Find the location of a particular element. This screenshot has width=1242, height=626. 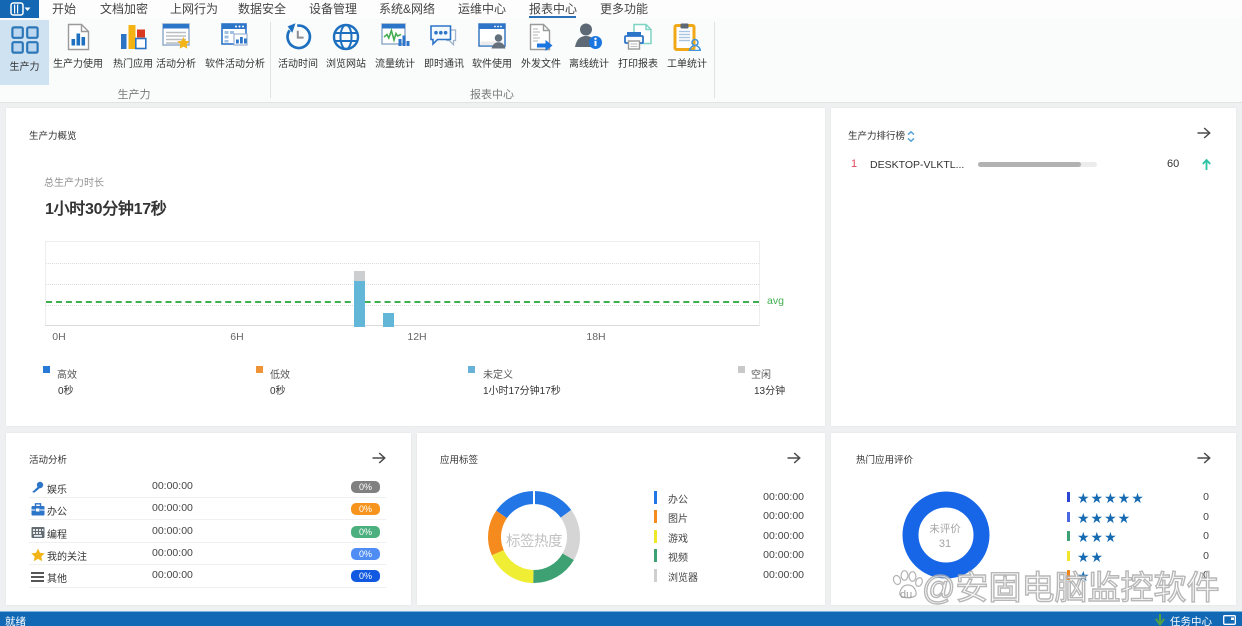

svg-text: du is located at coordinates (906, 595).